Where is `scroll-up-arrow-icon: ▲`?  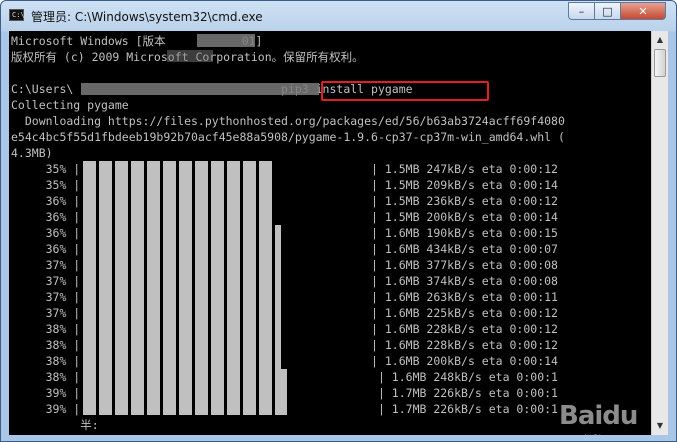 scroll-up-arrow-icon: ▲ is located at coordinates (660, 40).